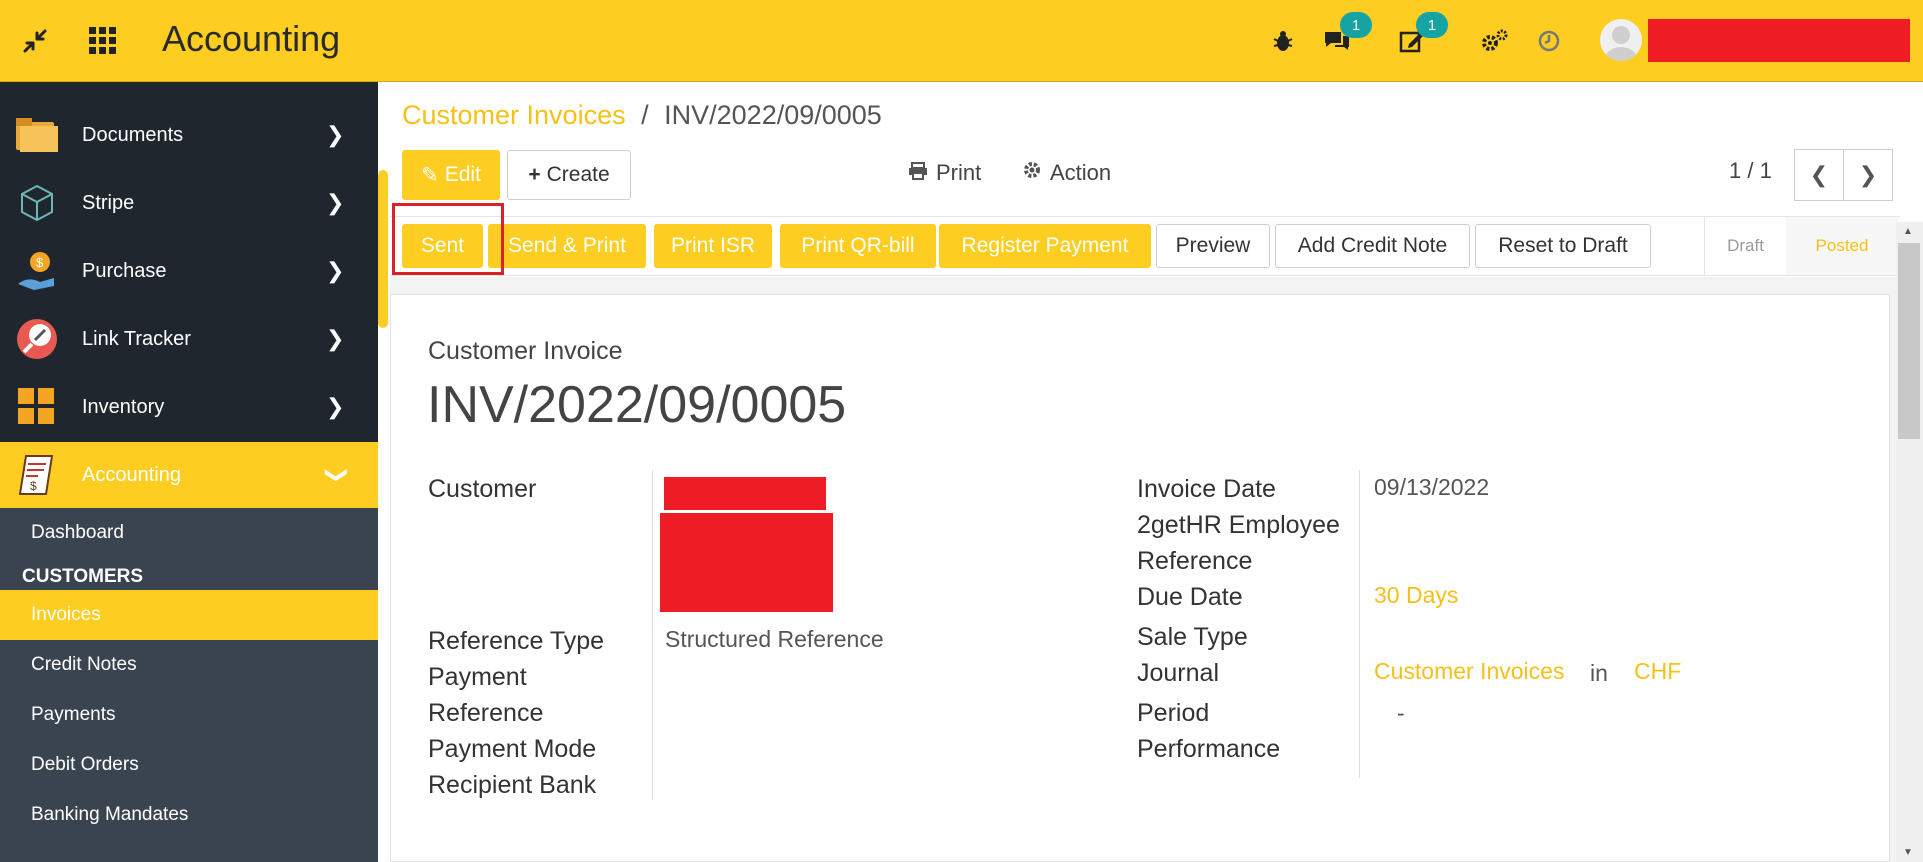 The width and height of the screenshot is (1923, 862). I want to click on sidebar-scrollbar, so click(383, 249).